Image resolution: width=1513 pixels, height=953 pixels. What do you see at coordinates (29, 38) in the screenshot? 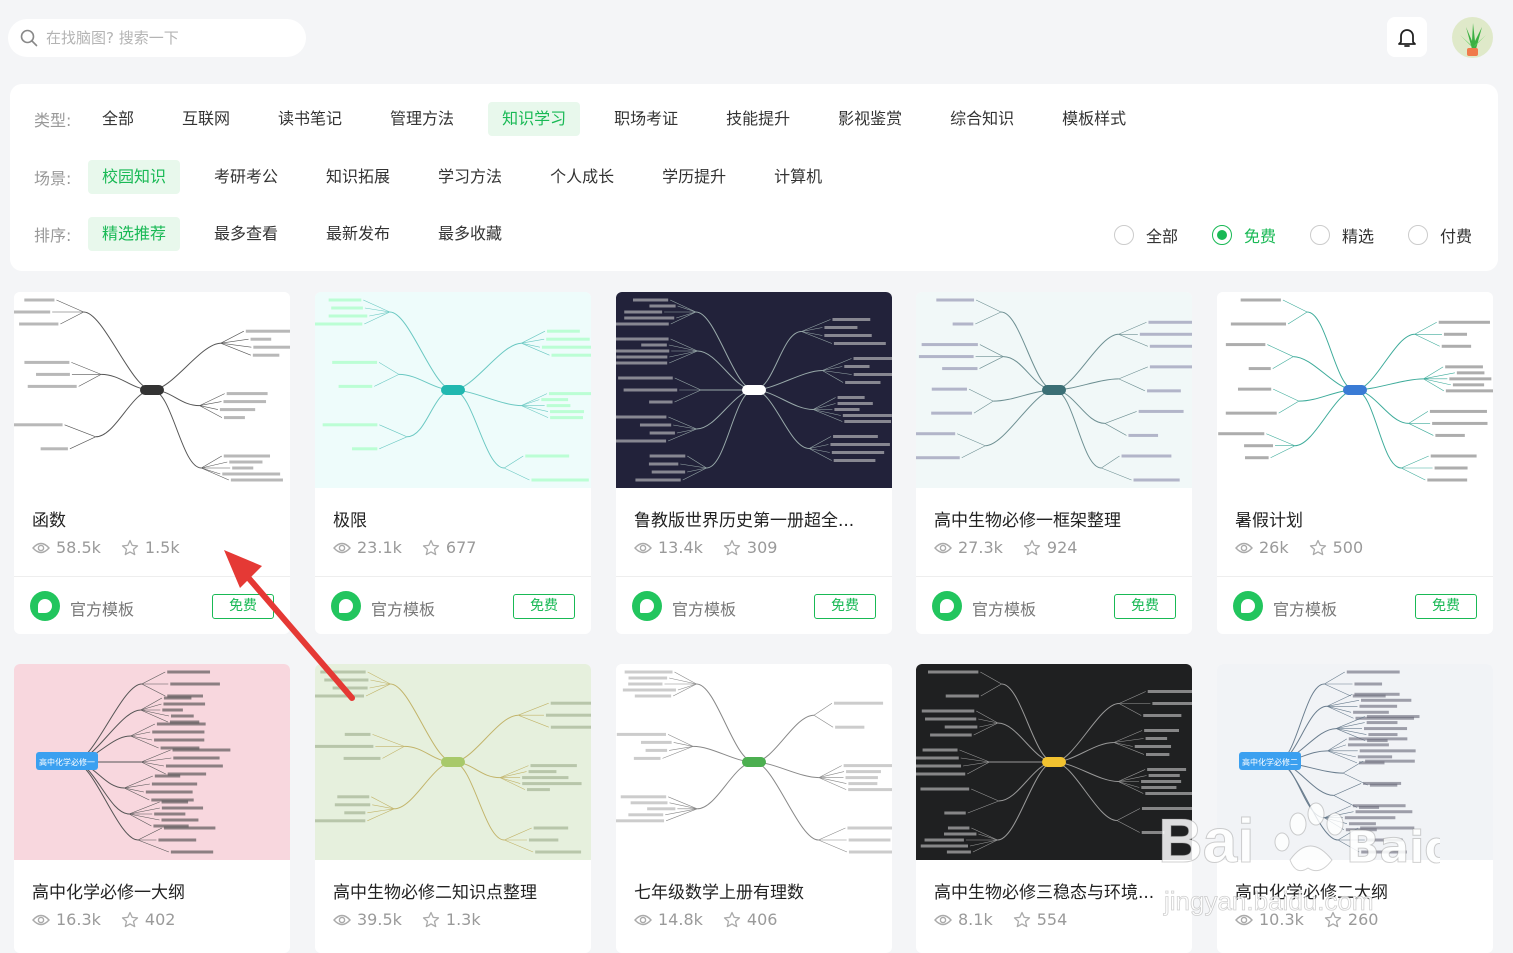
I see `search-icon` at bounding box center [29, 38].